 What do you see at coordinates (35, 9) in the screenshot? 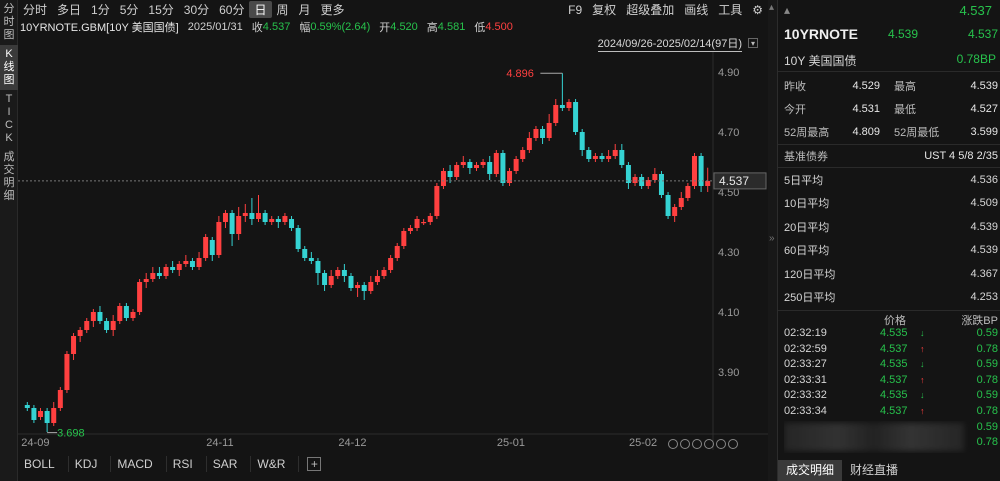
I see `period-tab-0: 分时` at bounding box center [35, 9].